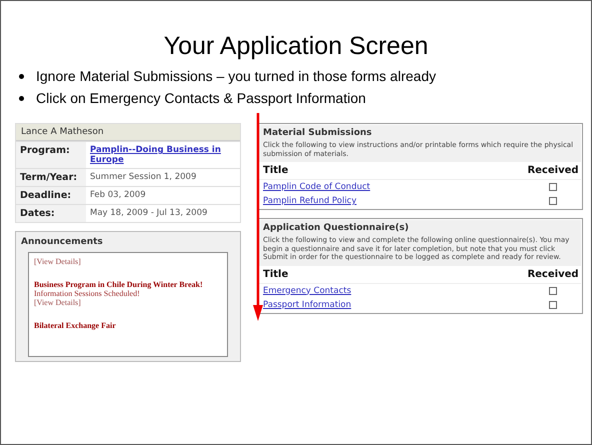 The image size is (592, 445). What do you see at coordinates (48, 178) in the screenshot?
I see `field-label: Term/Year:` at bounding box center [48, 178].